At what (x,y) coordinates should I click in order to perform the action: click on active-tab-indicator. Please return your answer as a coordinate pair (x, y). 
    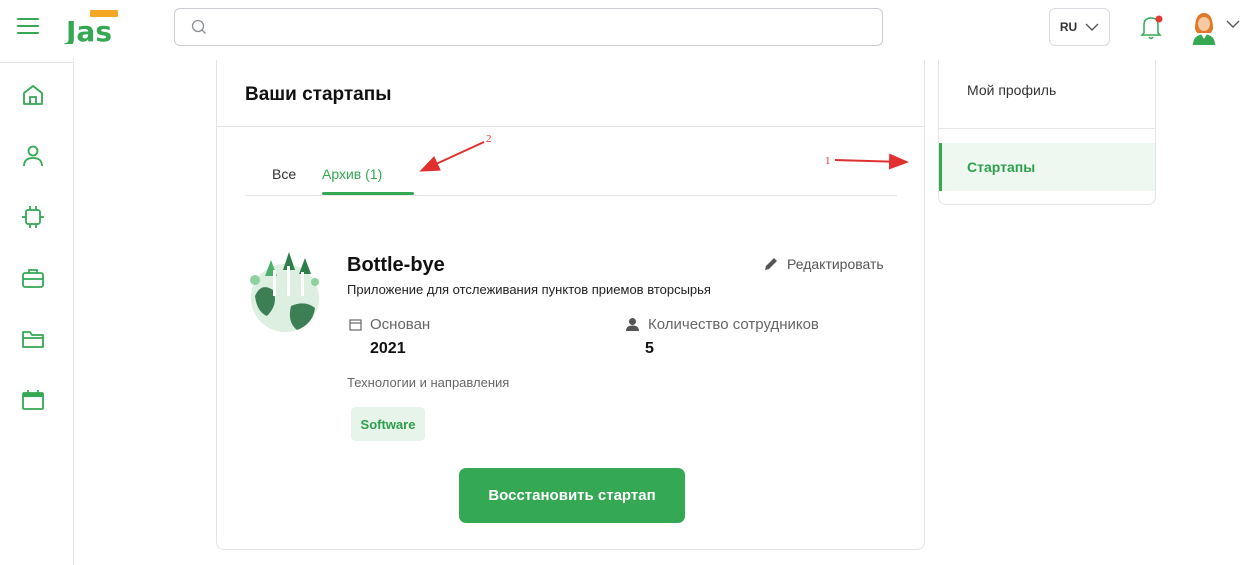
    Looking at the image, I should click on (368, 193).